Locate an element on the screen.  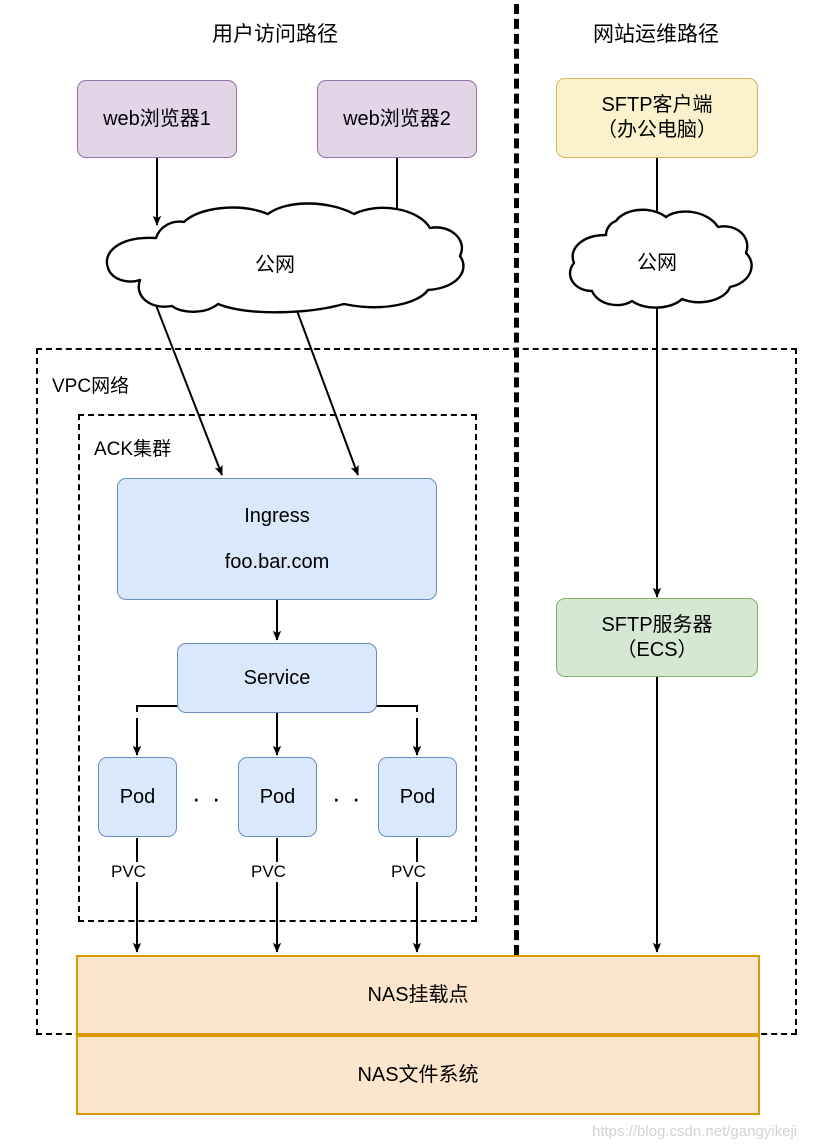
node-sftp-client: SFTP客户端 （办公电脑） is located at coordinates (657, 118).